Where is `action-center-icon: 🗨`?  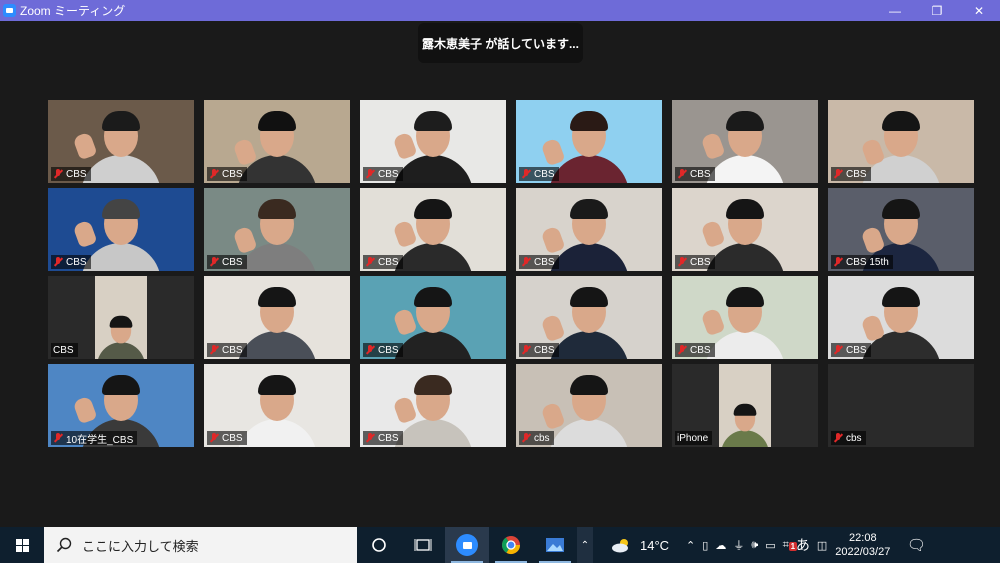 action-center-icon: 🗨 is located at coordinates (916, 545).